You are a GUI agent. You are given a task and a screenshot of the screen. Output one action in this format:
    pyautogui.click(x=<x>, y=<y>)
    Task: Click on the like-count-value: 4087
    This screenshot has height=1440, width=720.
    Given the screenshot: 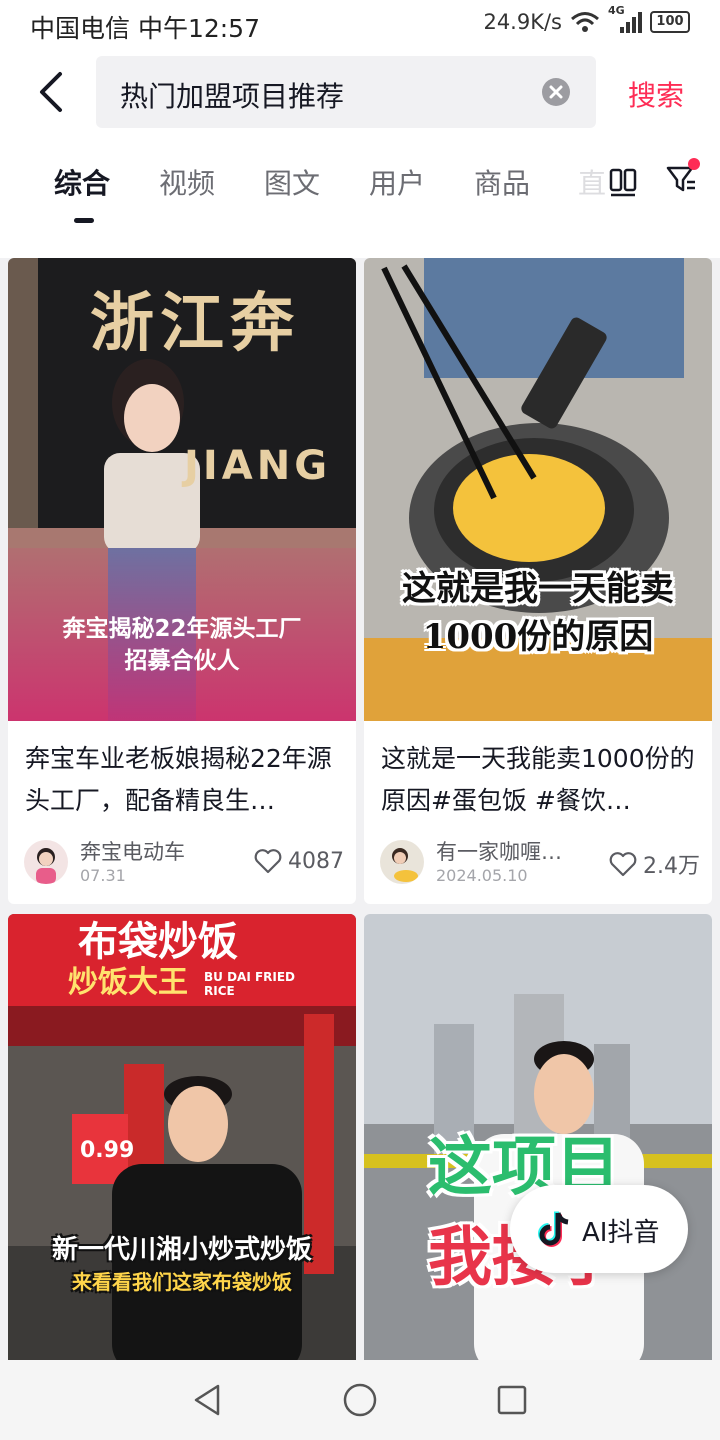 What is the action you would take?
    pyautogui.click(x=316, y=861)
    